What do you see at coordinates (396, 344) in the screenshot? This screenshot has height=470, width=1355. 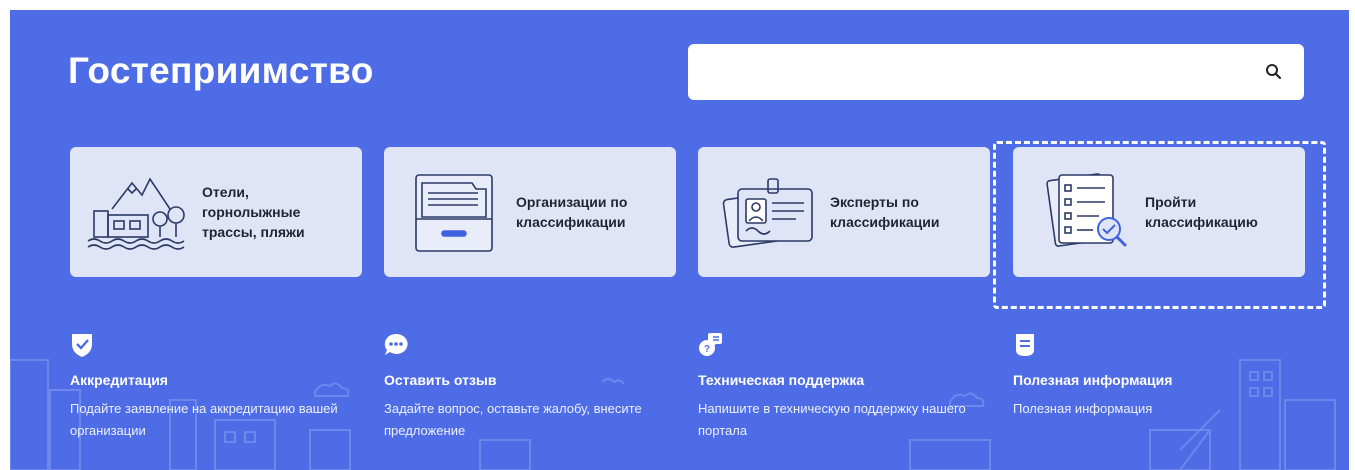 I see `chat-bubble-icon` at bounding box center [396, 344].